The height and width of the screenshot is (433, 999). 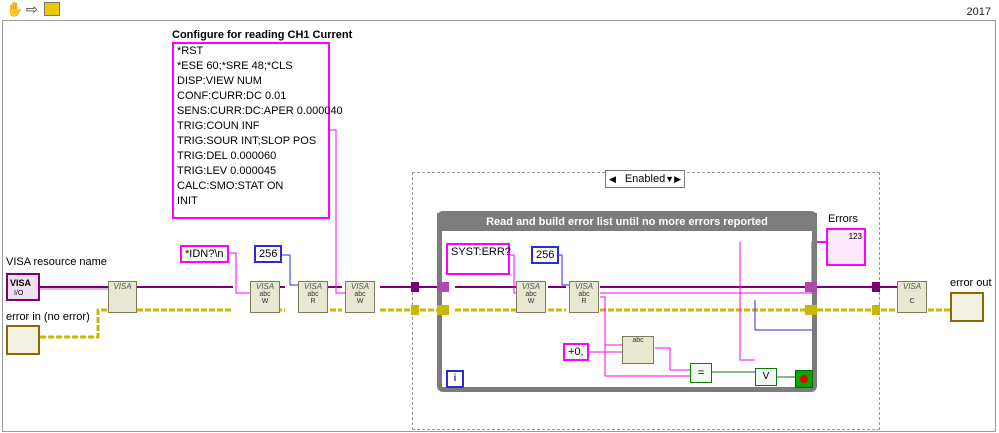 I want to click on command-line: CONF:CURR:DC 0.01, so click(x=232, y=96).